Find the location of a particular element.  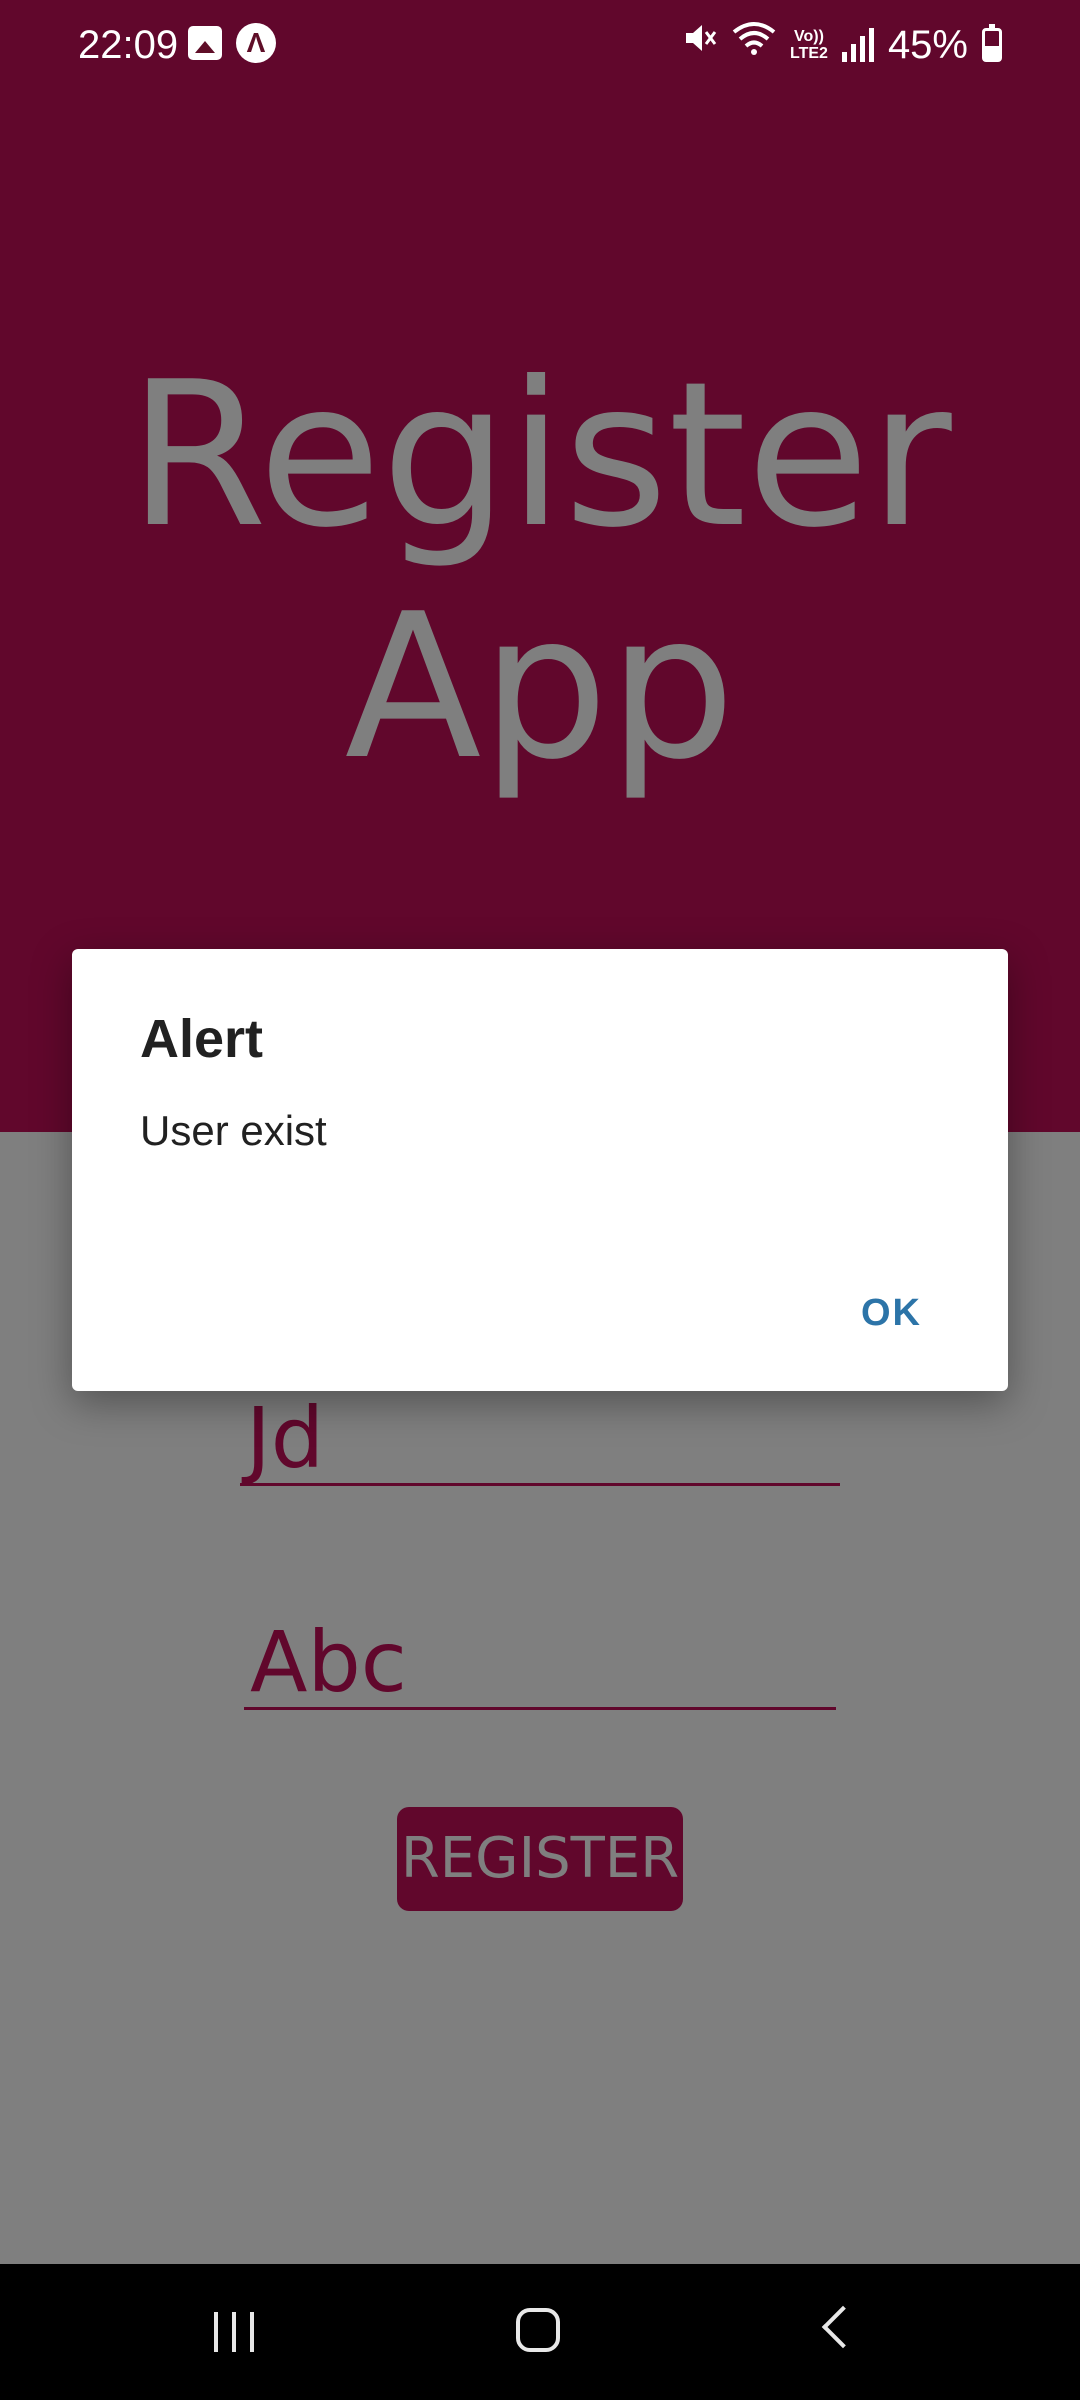

signal-icon is located at coordinates (857, 45).